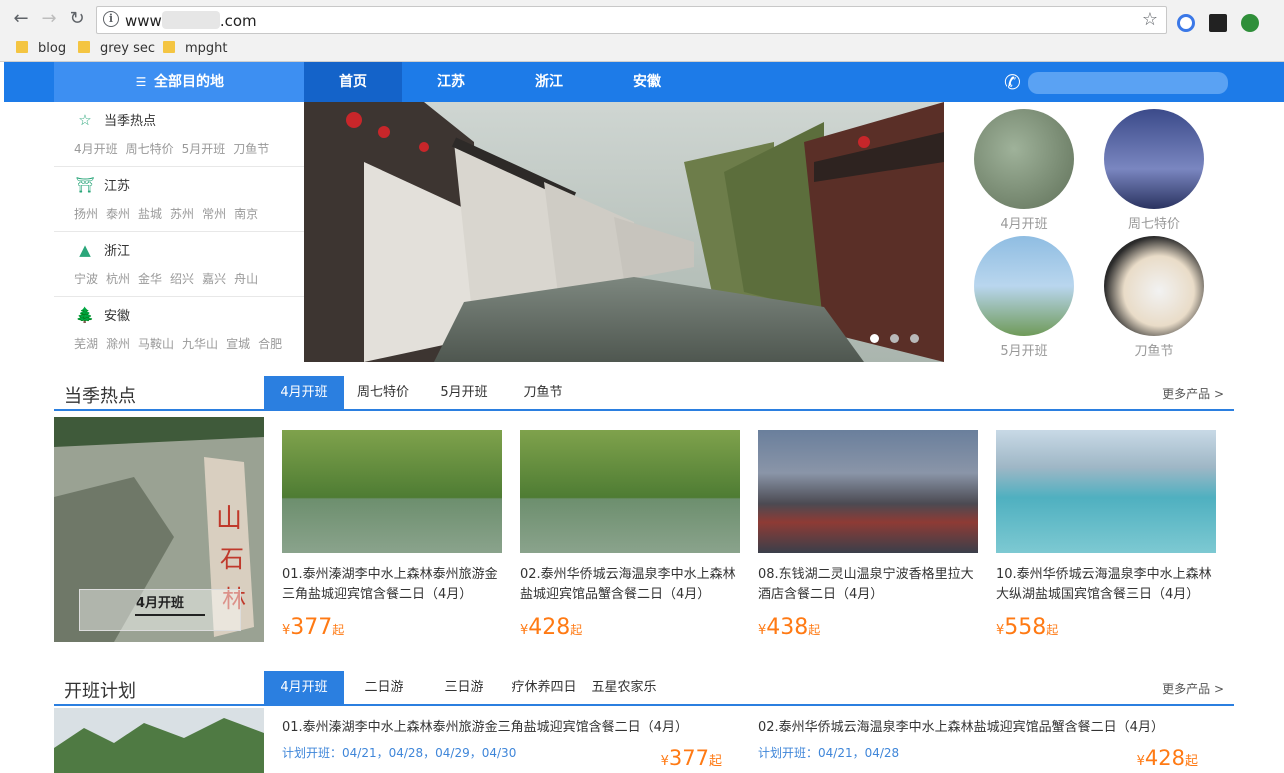  I want to click on plan-feature-image, so click(159, 740).